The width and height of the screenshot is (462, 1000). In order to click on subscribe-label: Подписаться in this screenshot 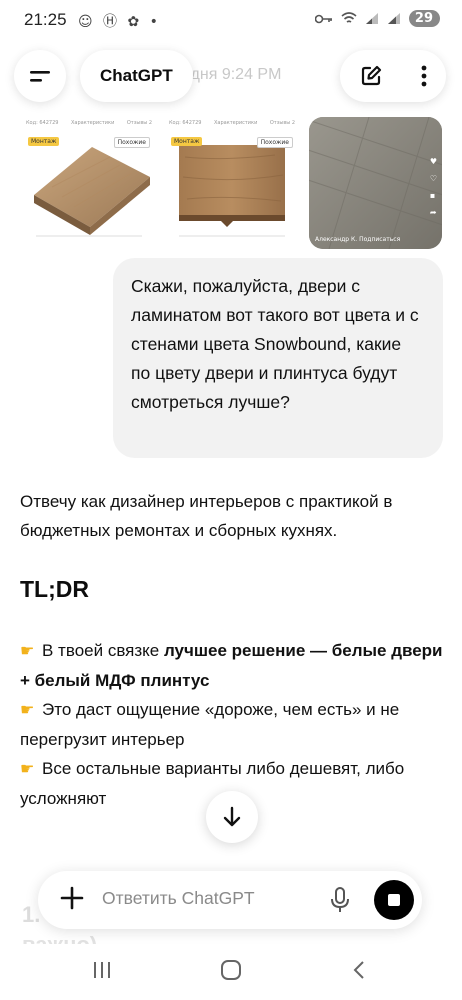, I will do `click(380, 239)`.